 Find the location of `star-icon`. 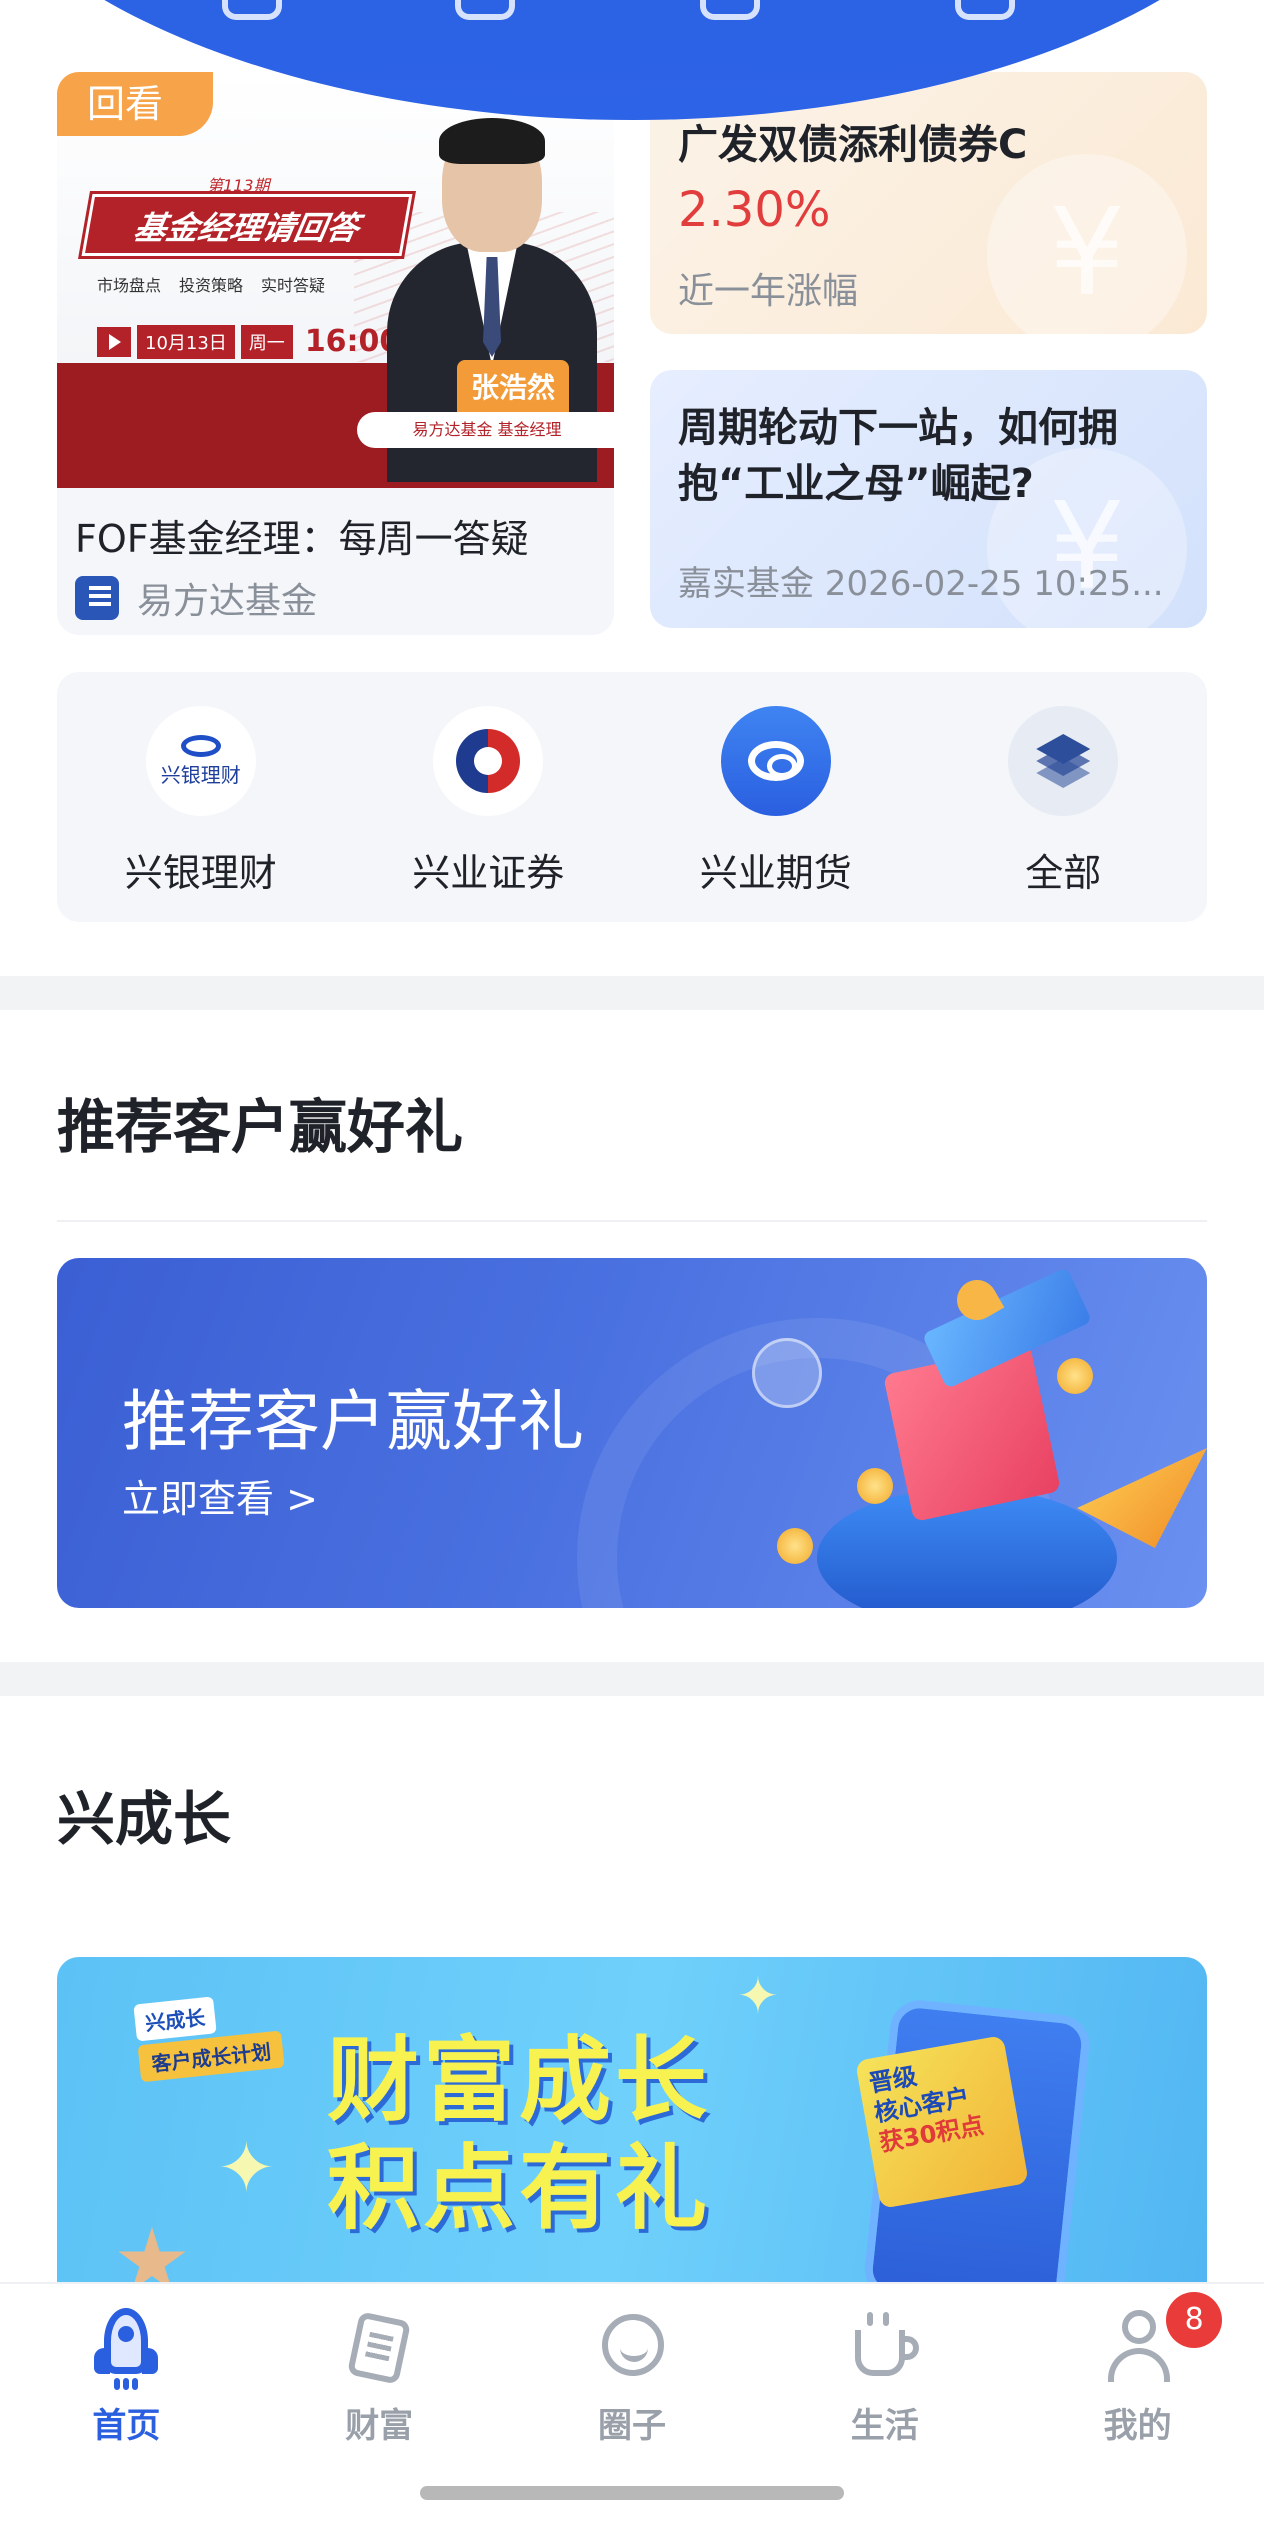

star-icon is located at coordinates (152, 2257).